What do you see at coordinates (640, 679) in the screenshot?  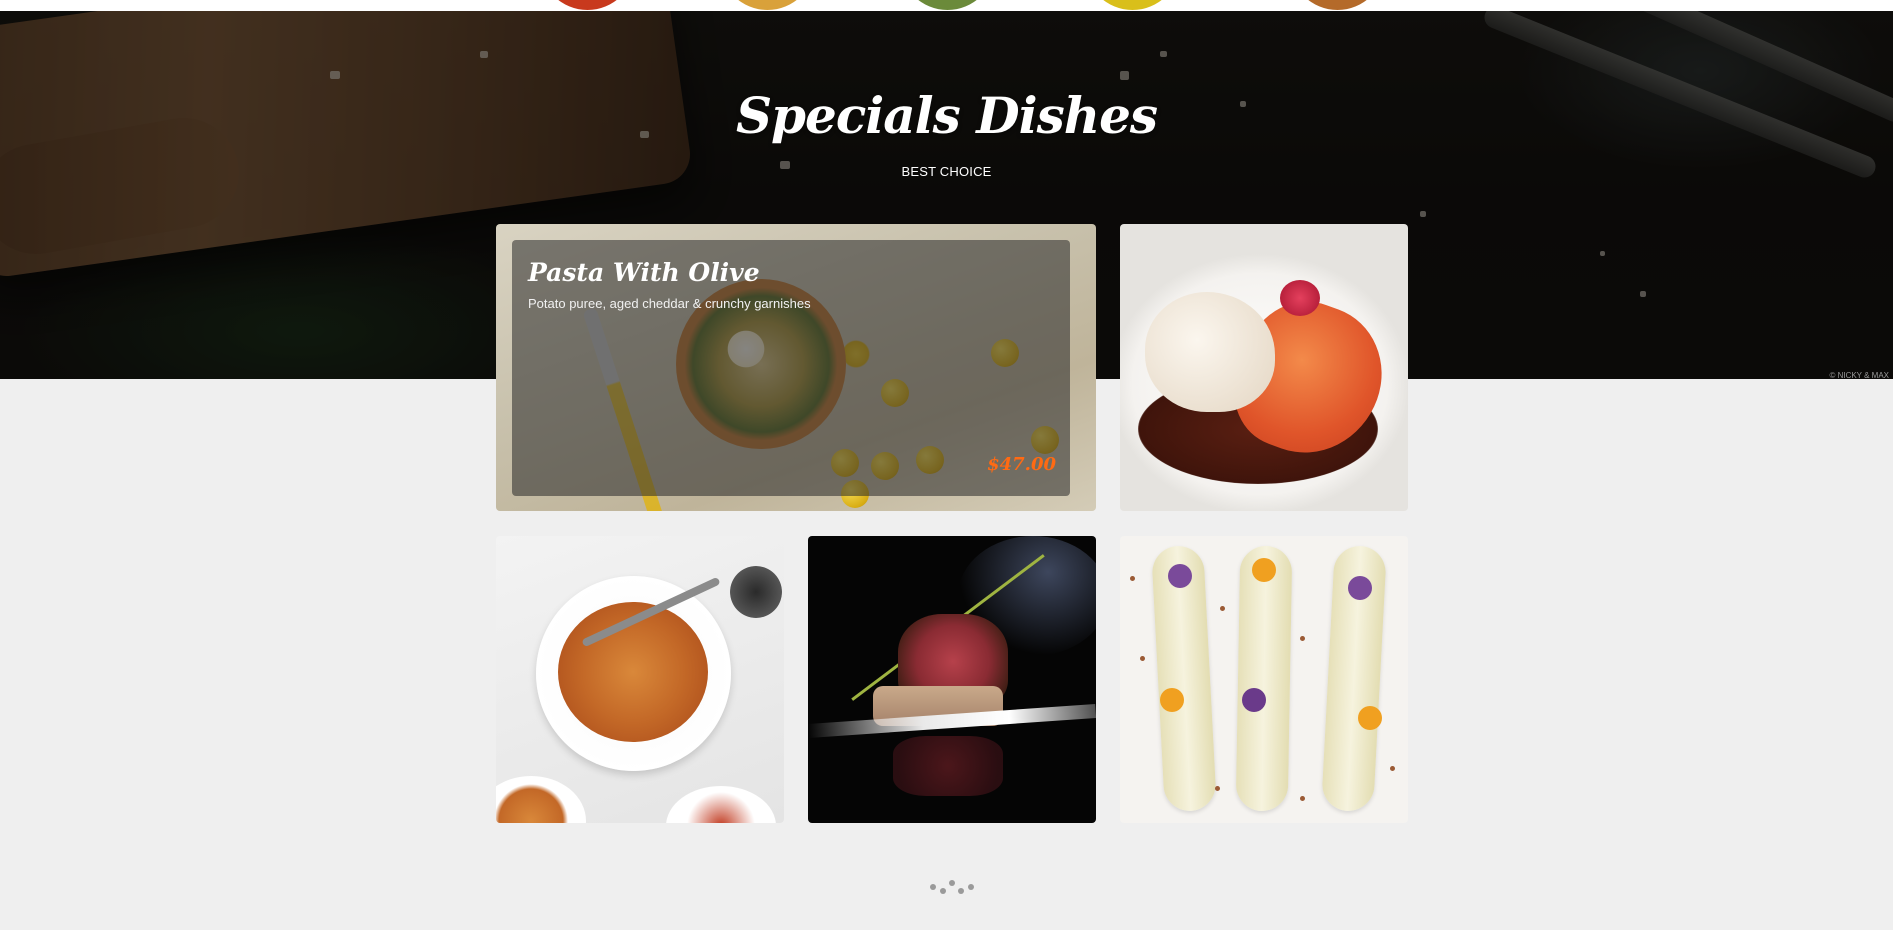 I see `dish-card-spaghetti` at bounding box center [640, 679].